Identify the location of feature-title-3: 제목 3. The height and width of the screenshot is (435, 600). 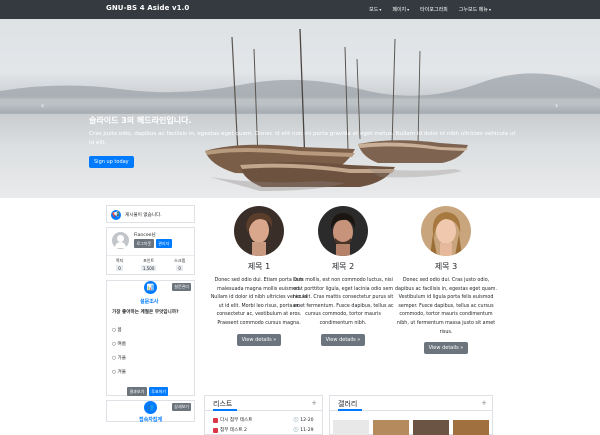
(446, 266).